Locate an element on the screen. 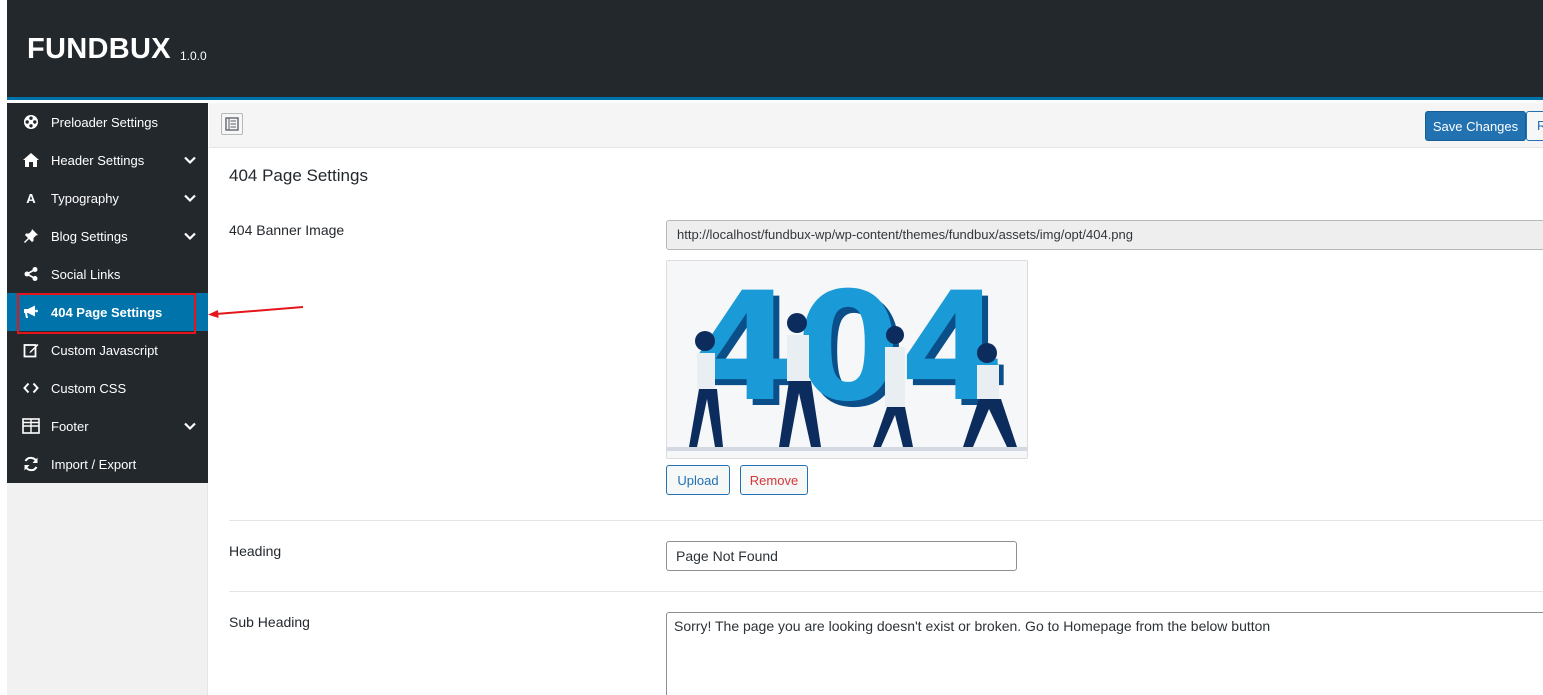 This screenshot has height=695, width=1543. banner-image-preview: 404 404 is located at coordinates (847, 359).